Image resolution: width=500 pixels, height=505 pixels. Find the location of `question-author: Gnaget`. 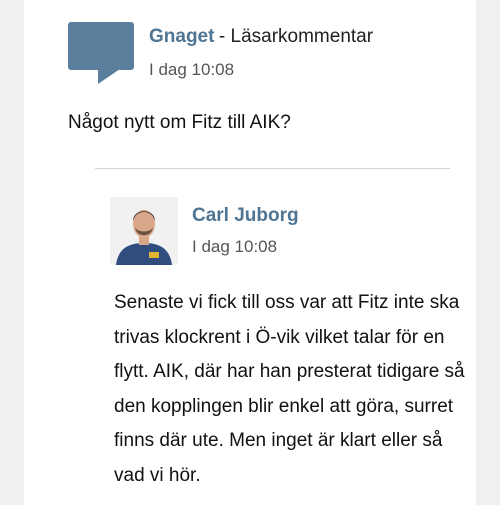

question-author: Gnaget is located at coordinates (181, 36).